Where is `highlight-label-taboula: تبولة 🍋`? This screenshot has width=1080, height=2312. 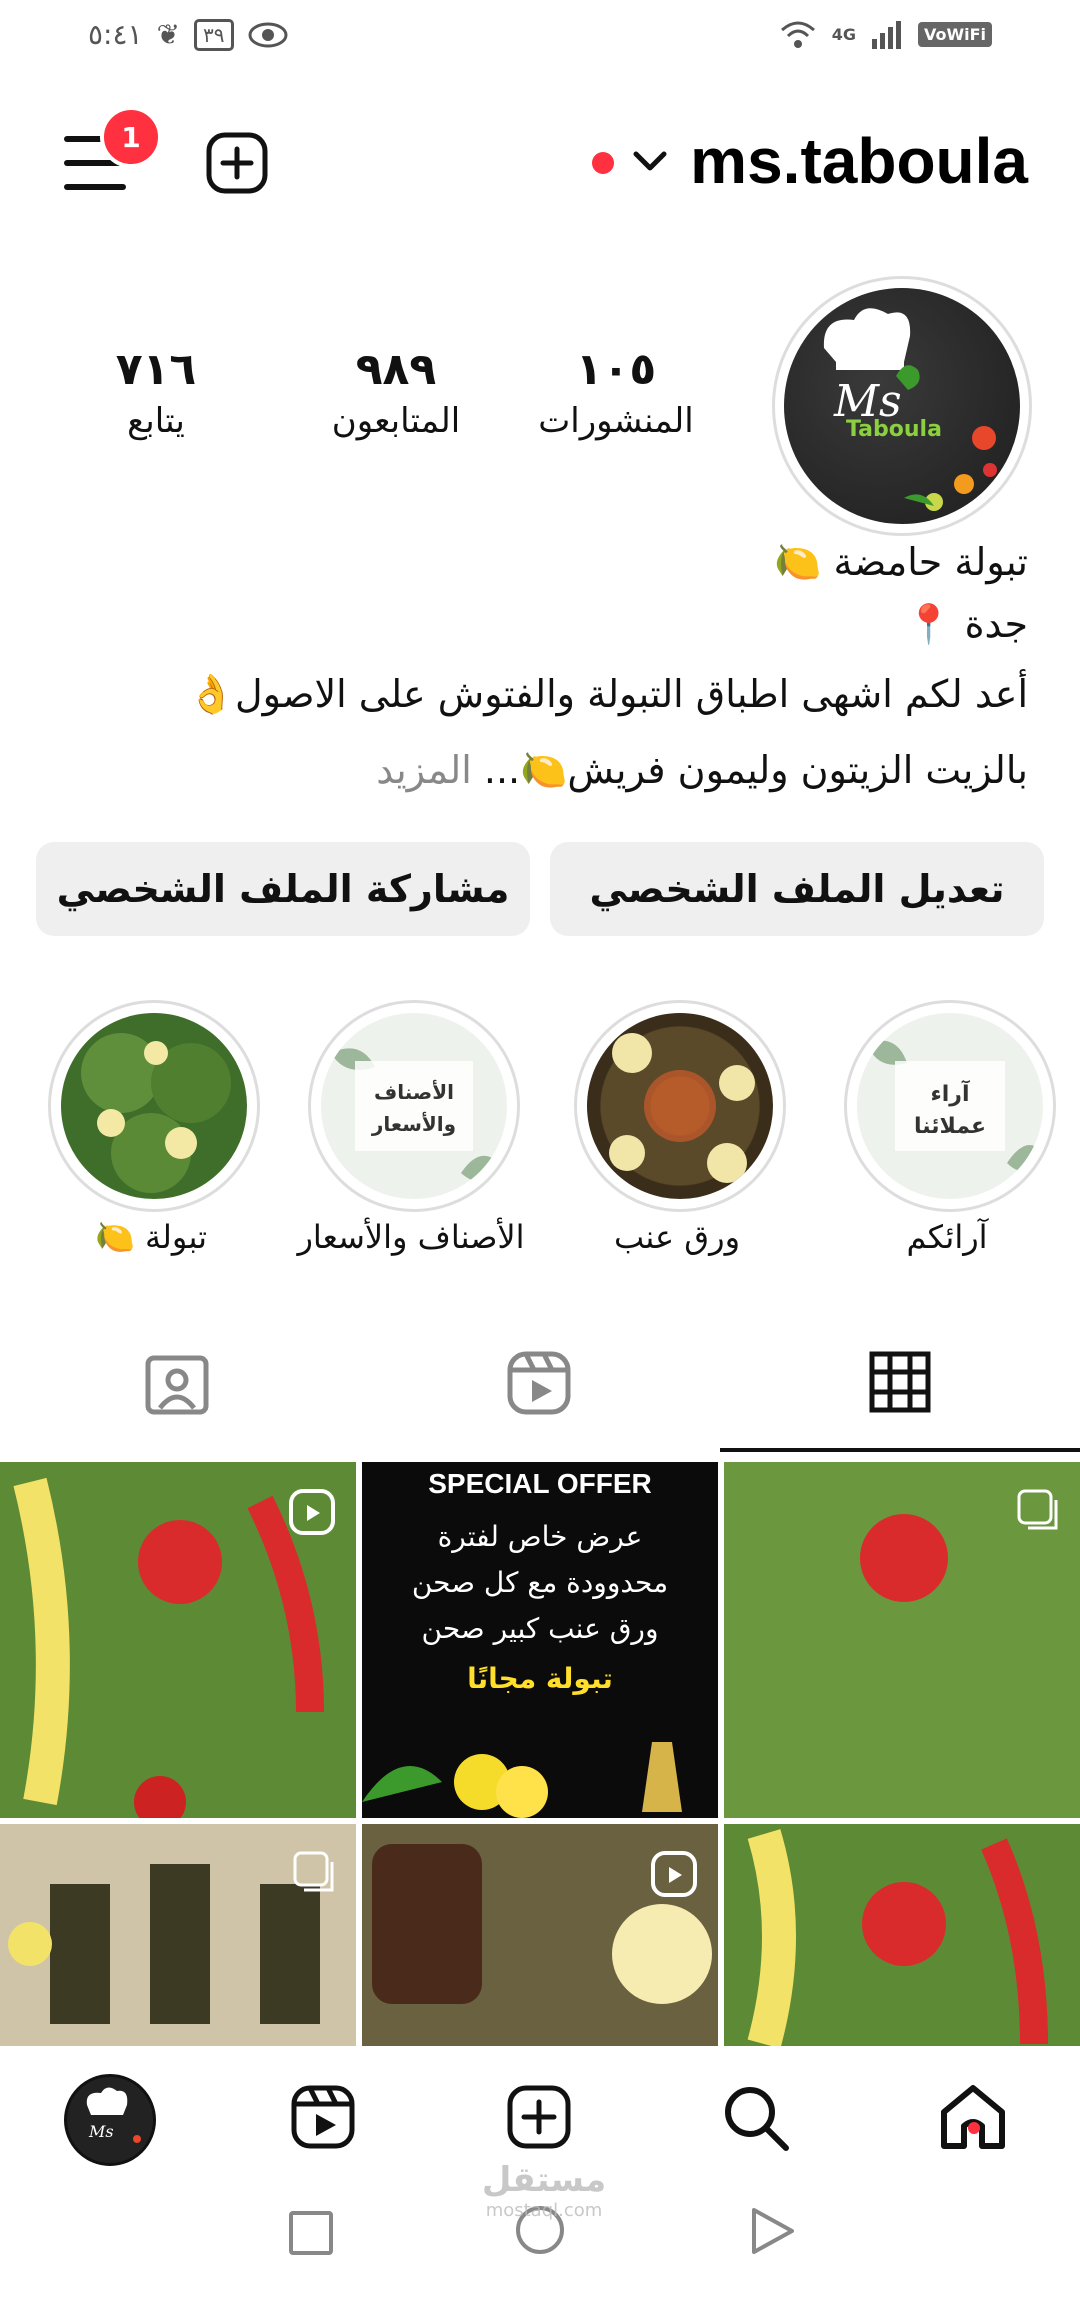
highlight-label-taboula: تبولة 🍋 is located at coordinates (150, 1237).